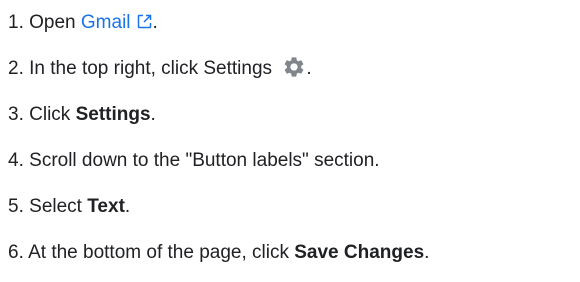 The image size is (580, 282). What do you see at coordinates (106, 22) in the screenshot?
I see `gmail-link-label: Gmail` at bounding box center [106, 22].